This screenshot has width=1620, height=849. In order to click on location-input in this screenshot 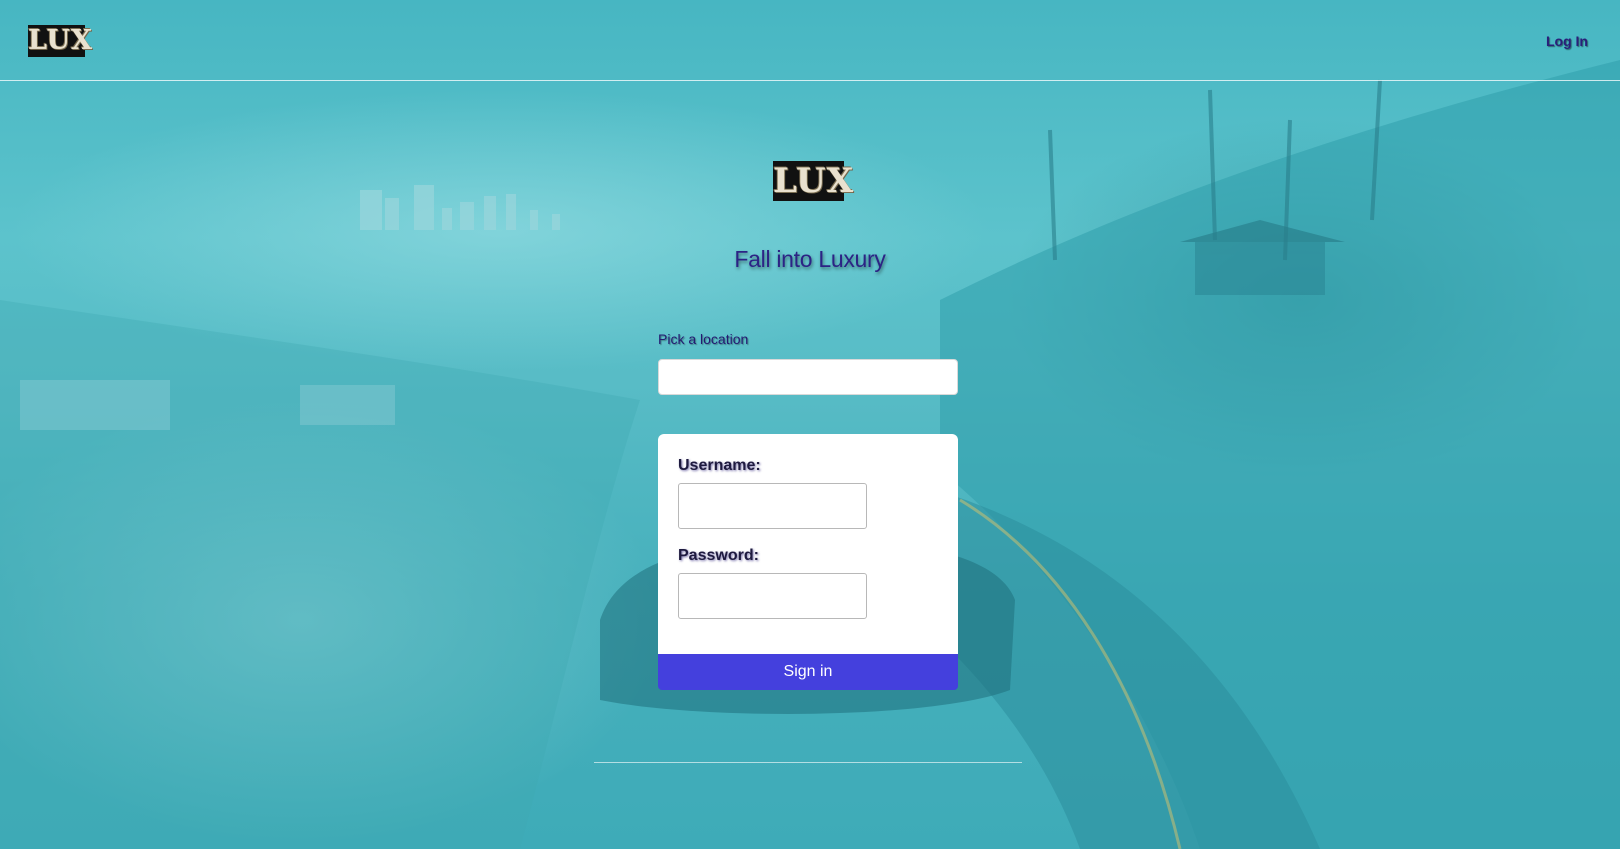, I will do `click(808, 377)`.